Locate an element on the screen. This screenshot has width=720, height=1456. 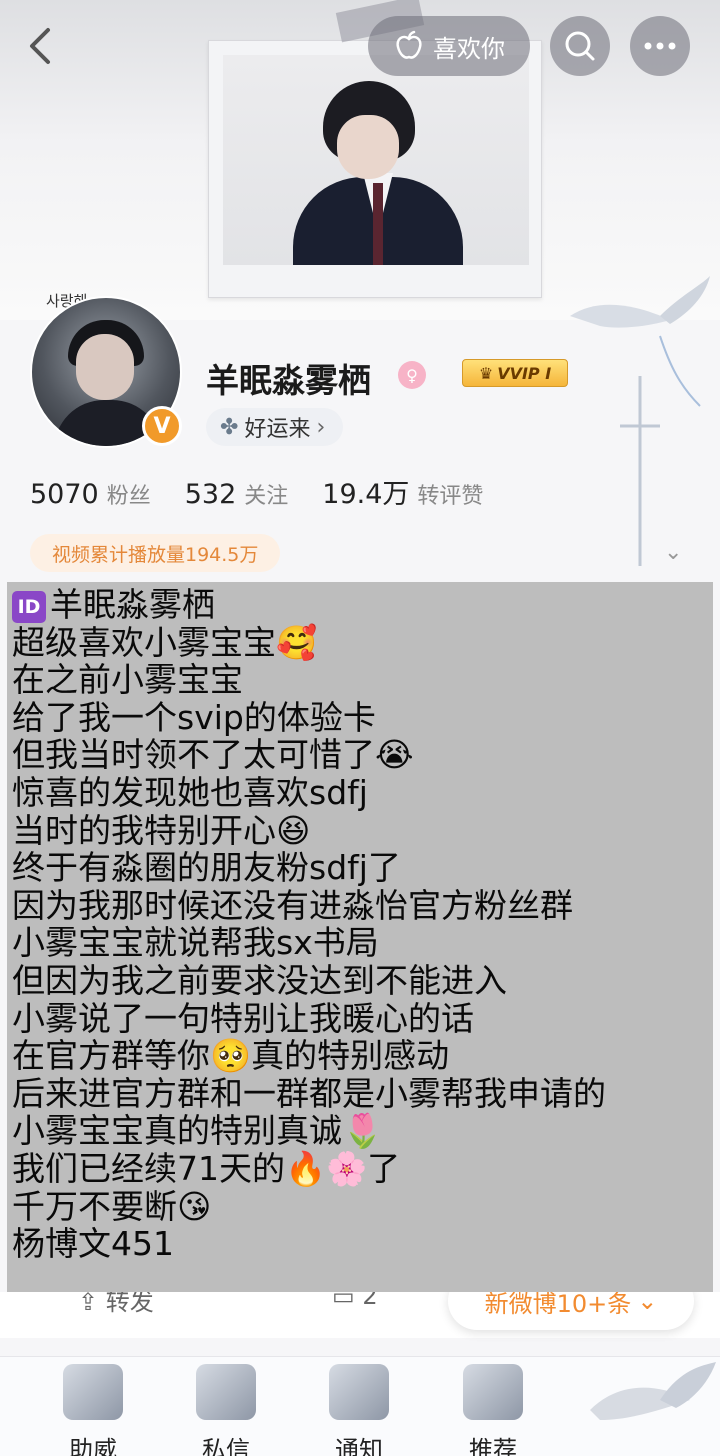
repost-icon: ⇪ is located at coordinates (92, 1302).